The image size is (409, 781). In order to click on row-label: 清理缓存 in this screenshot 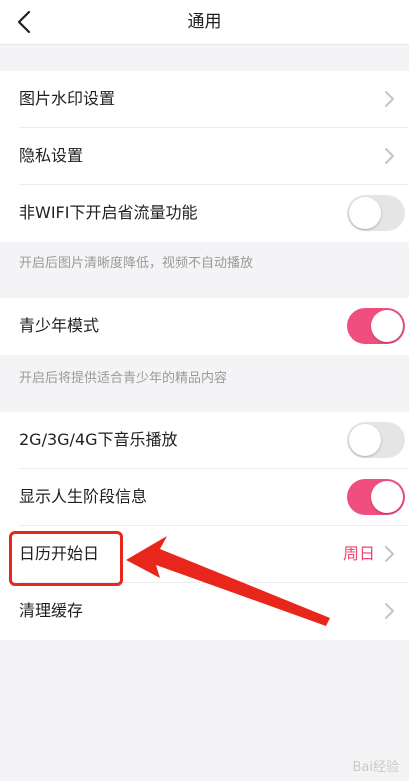, I will do `click(51, 610)`.